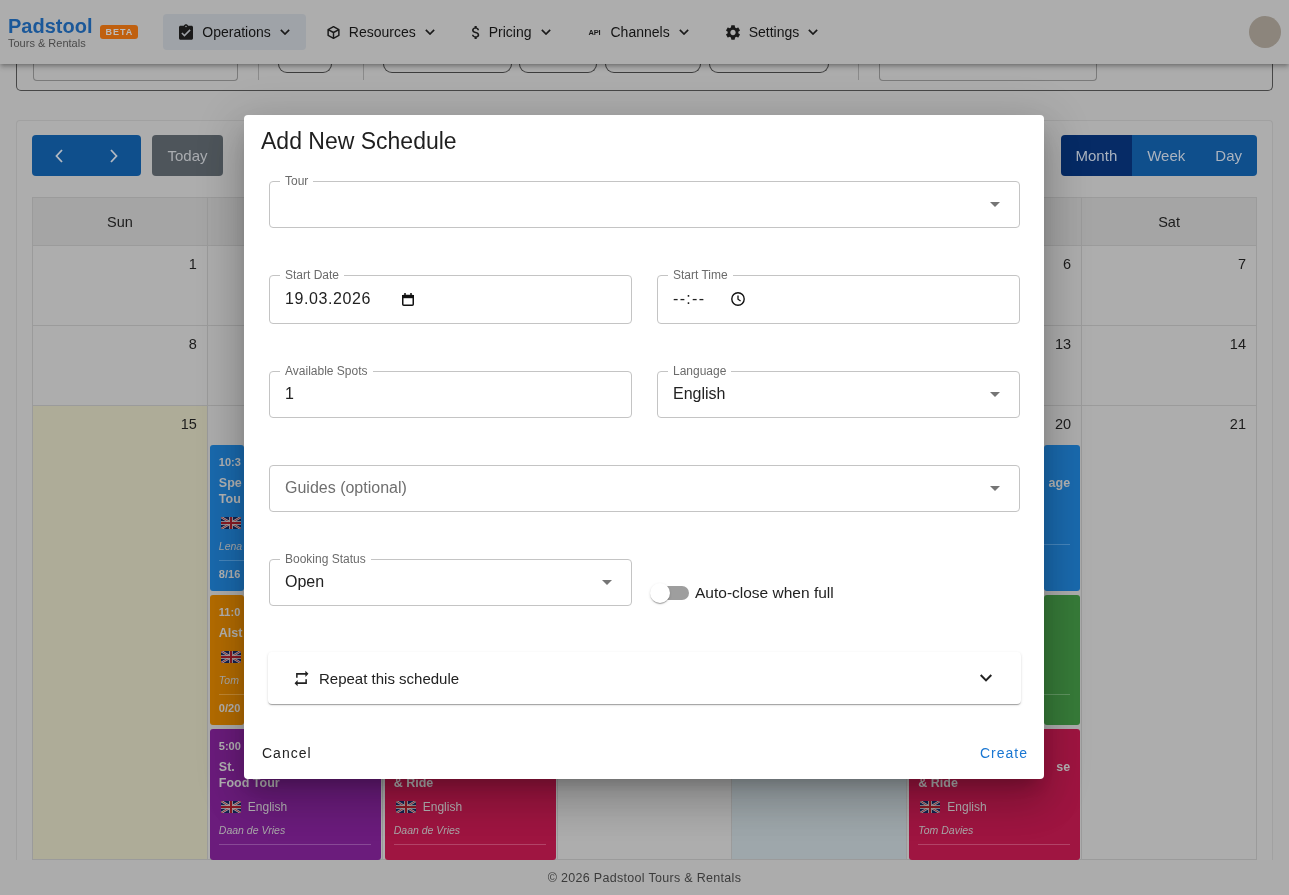 Image resolution: width=1289 pixels, height=895 pixels. Describe the element at coordinates (230, 483) in the screenshot. I see `event-title: Spe` at that location.